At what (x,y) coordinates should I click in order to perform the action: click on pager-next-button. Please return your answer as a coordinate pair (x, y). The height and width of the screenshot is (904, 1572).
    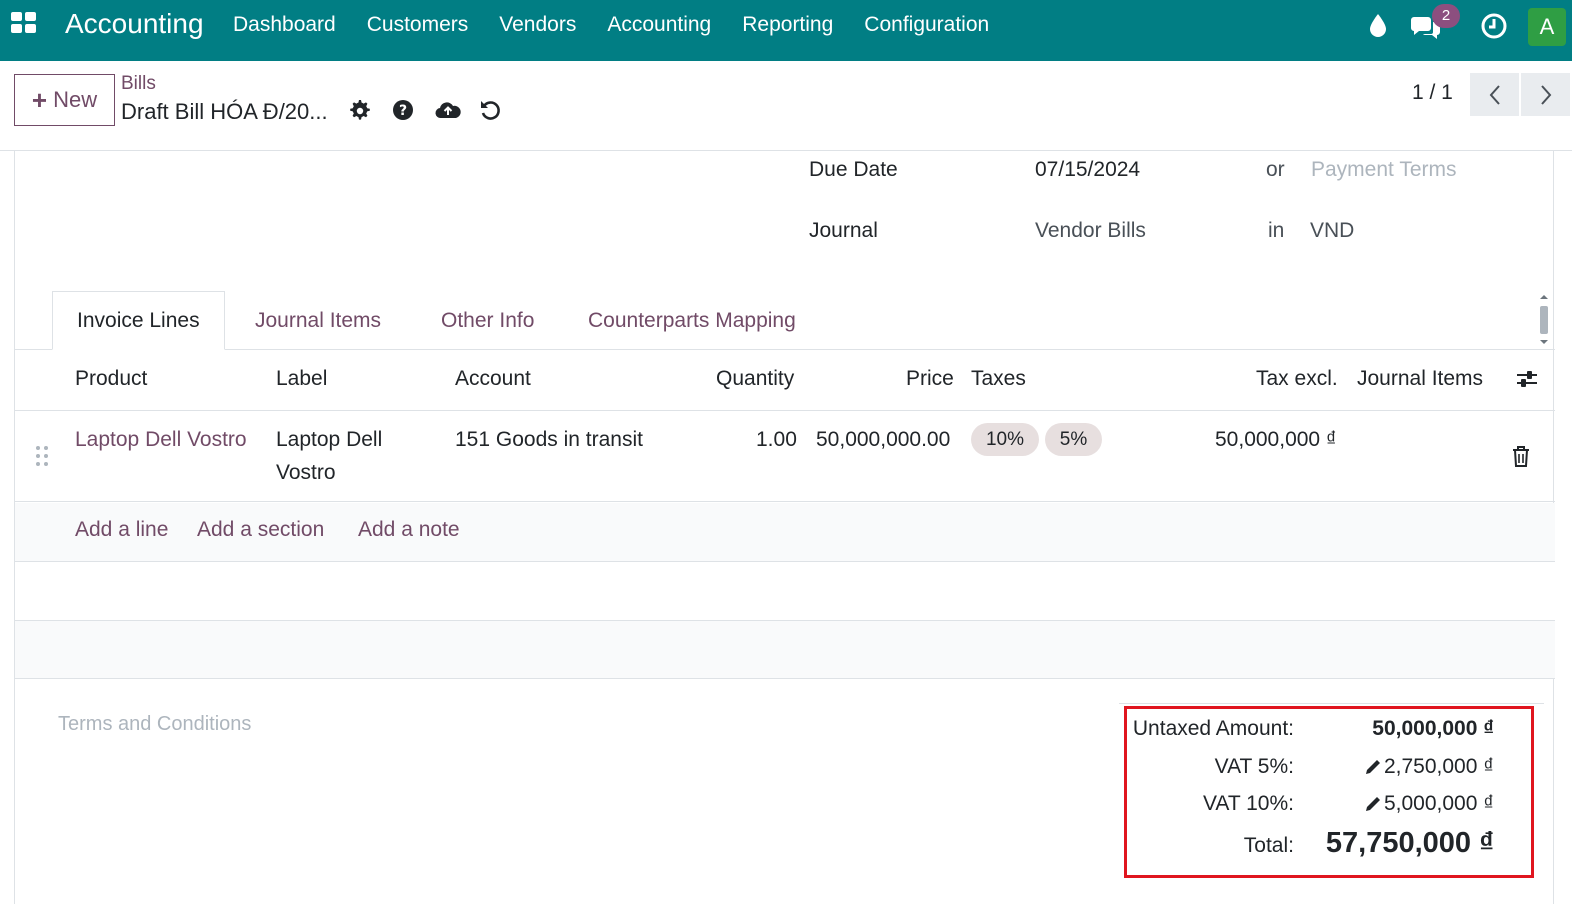
    Looking at the image, I should click on (1545, 94).